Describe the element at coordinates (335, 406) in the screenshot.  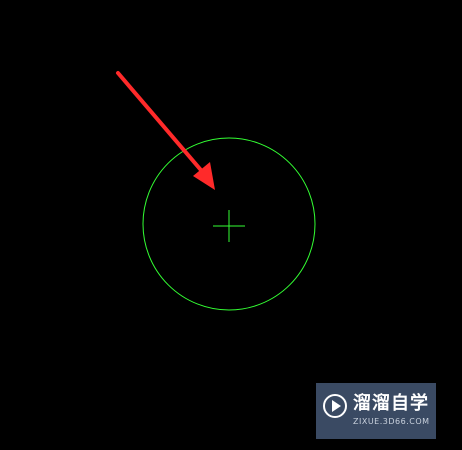
I see `play-logo-icon` at that location.